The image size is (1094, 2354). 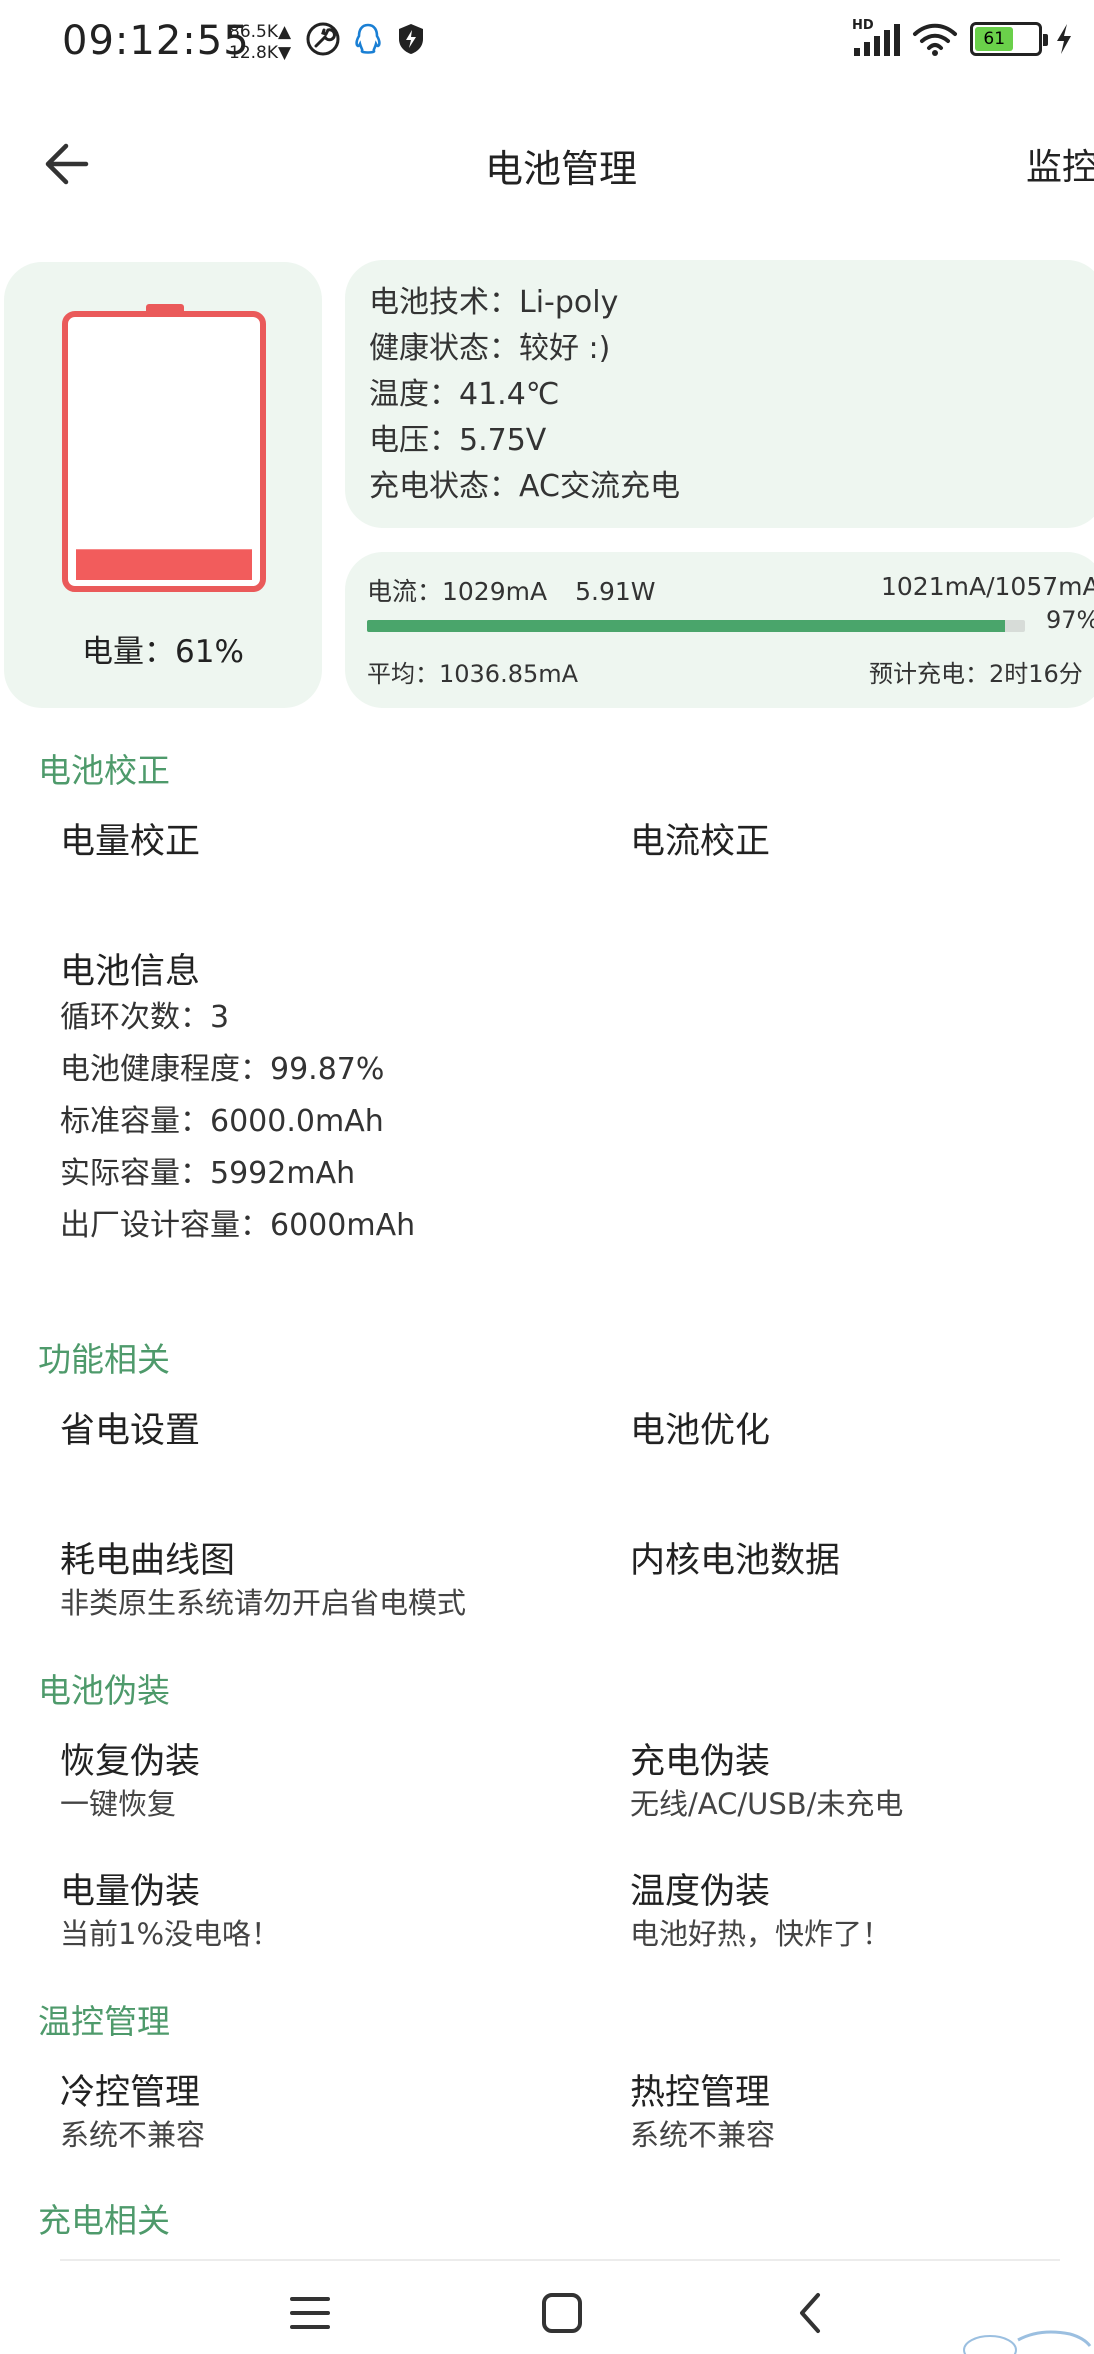 I want to click on power-curve-chart: 耗电曲线图, so click(x=147, y=1557).